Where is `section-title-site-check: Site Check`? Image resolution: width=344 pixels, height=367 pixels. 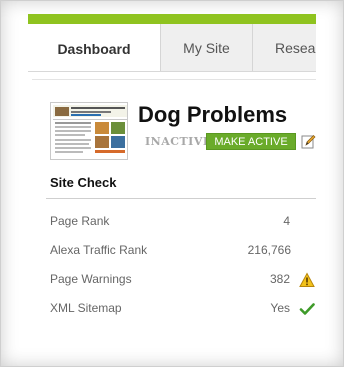 section-title-site-check: Site Check is located at coordinates (83, 182).